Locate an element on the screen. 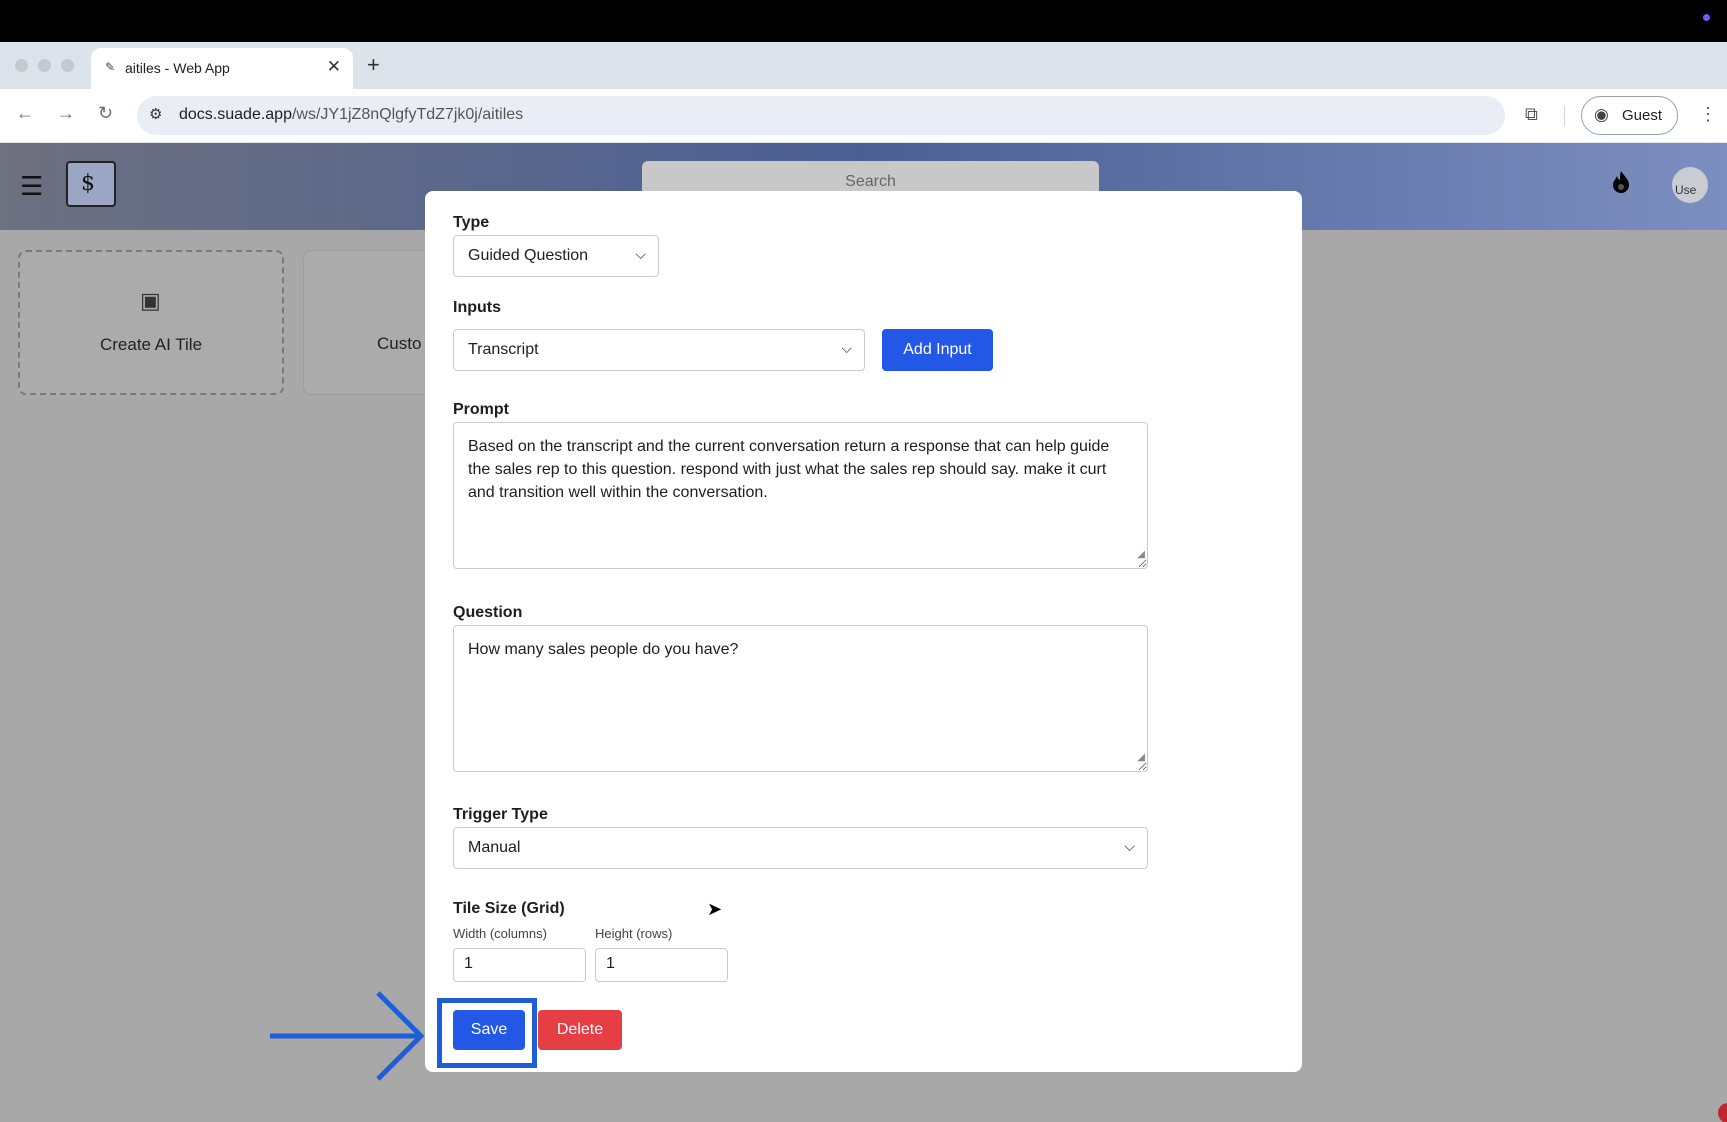  profile-icon: ◉ is located at coordinates (1601, 114).